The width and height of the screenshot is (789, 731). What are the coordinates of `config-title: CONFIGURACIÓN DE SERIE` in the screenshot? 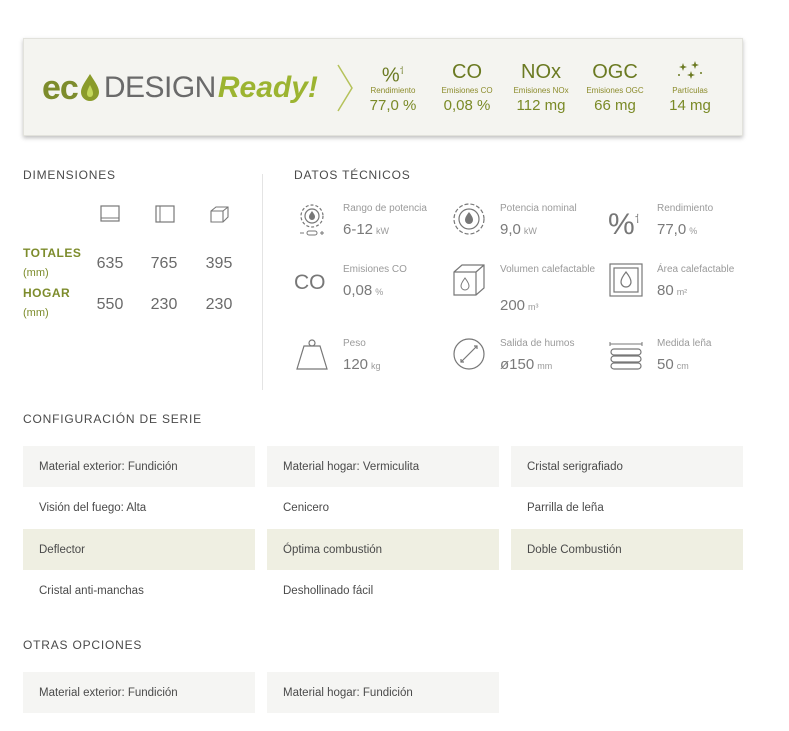 It's located at (112, 419).